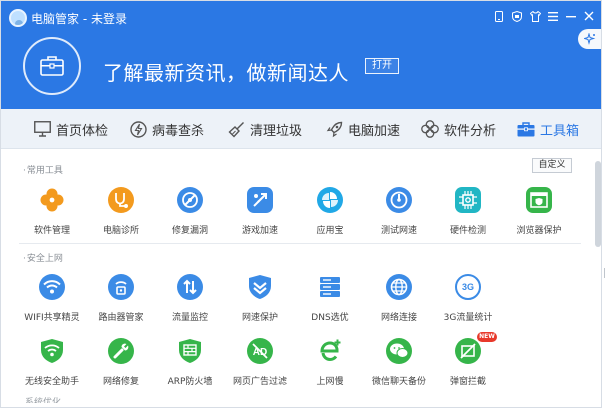  Describe the element at coordinates (598, 204) in the screenshot. I see `vertical-scrollbar` at that location.